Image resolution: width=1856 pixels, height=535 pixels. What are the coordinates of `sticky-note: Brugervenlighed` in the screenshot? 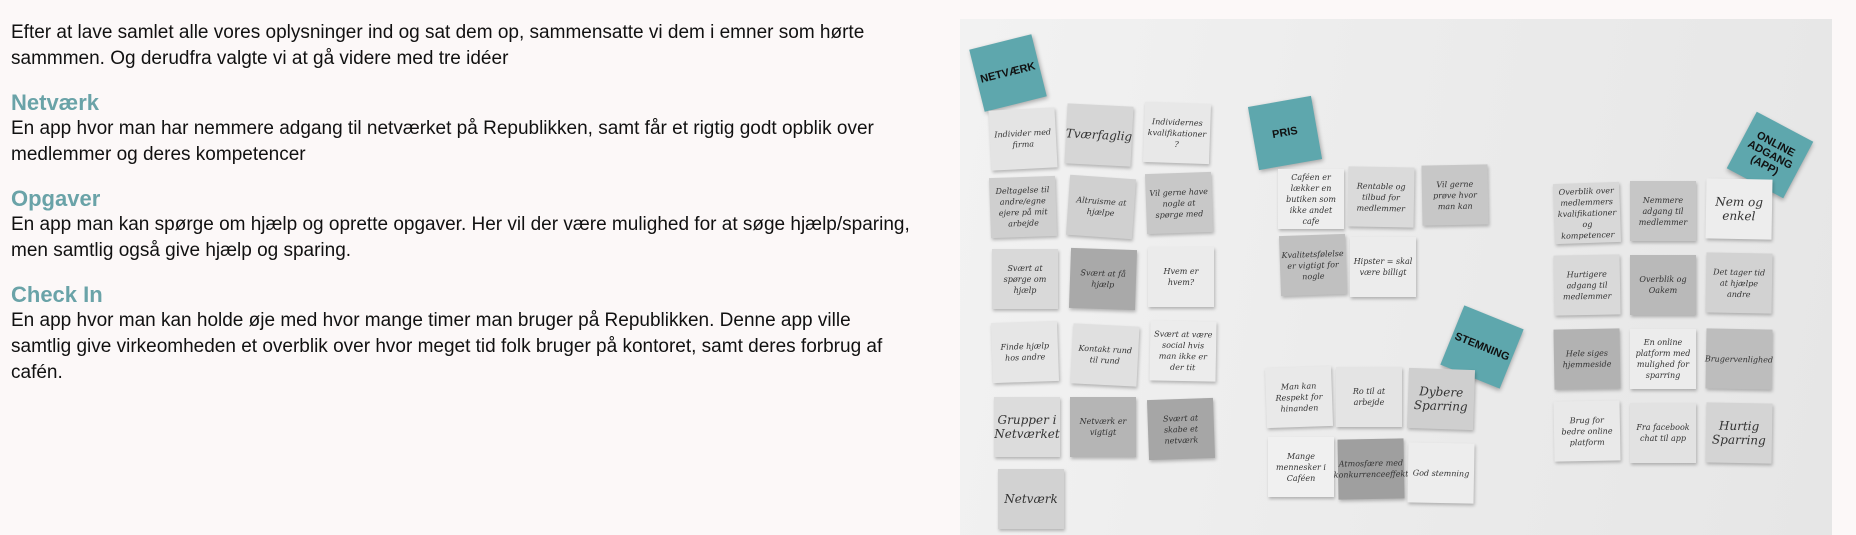 It's located at (1739, 359).